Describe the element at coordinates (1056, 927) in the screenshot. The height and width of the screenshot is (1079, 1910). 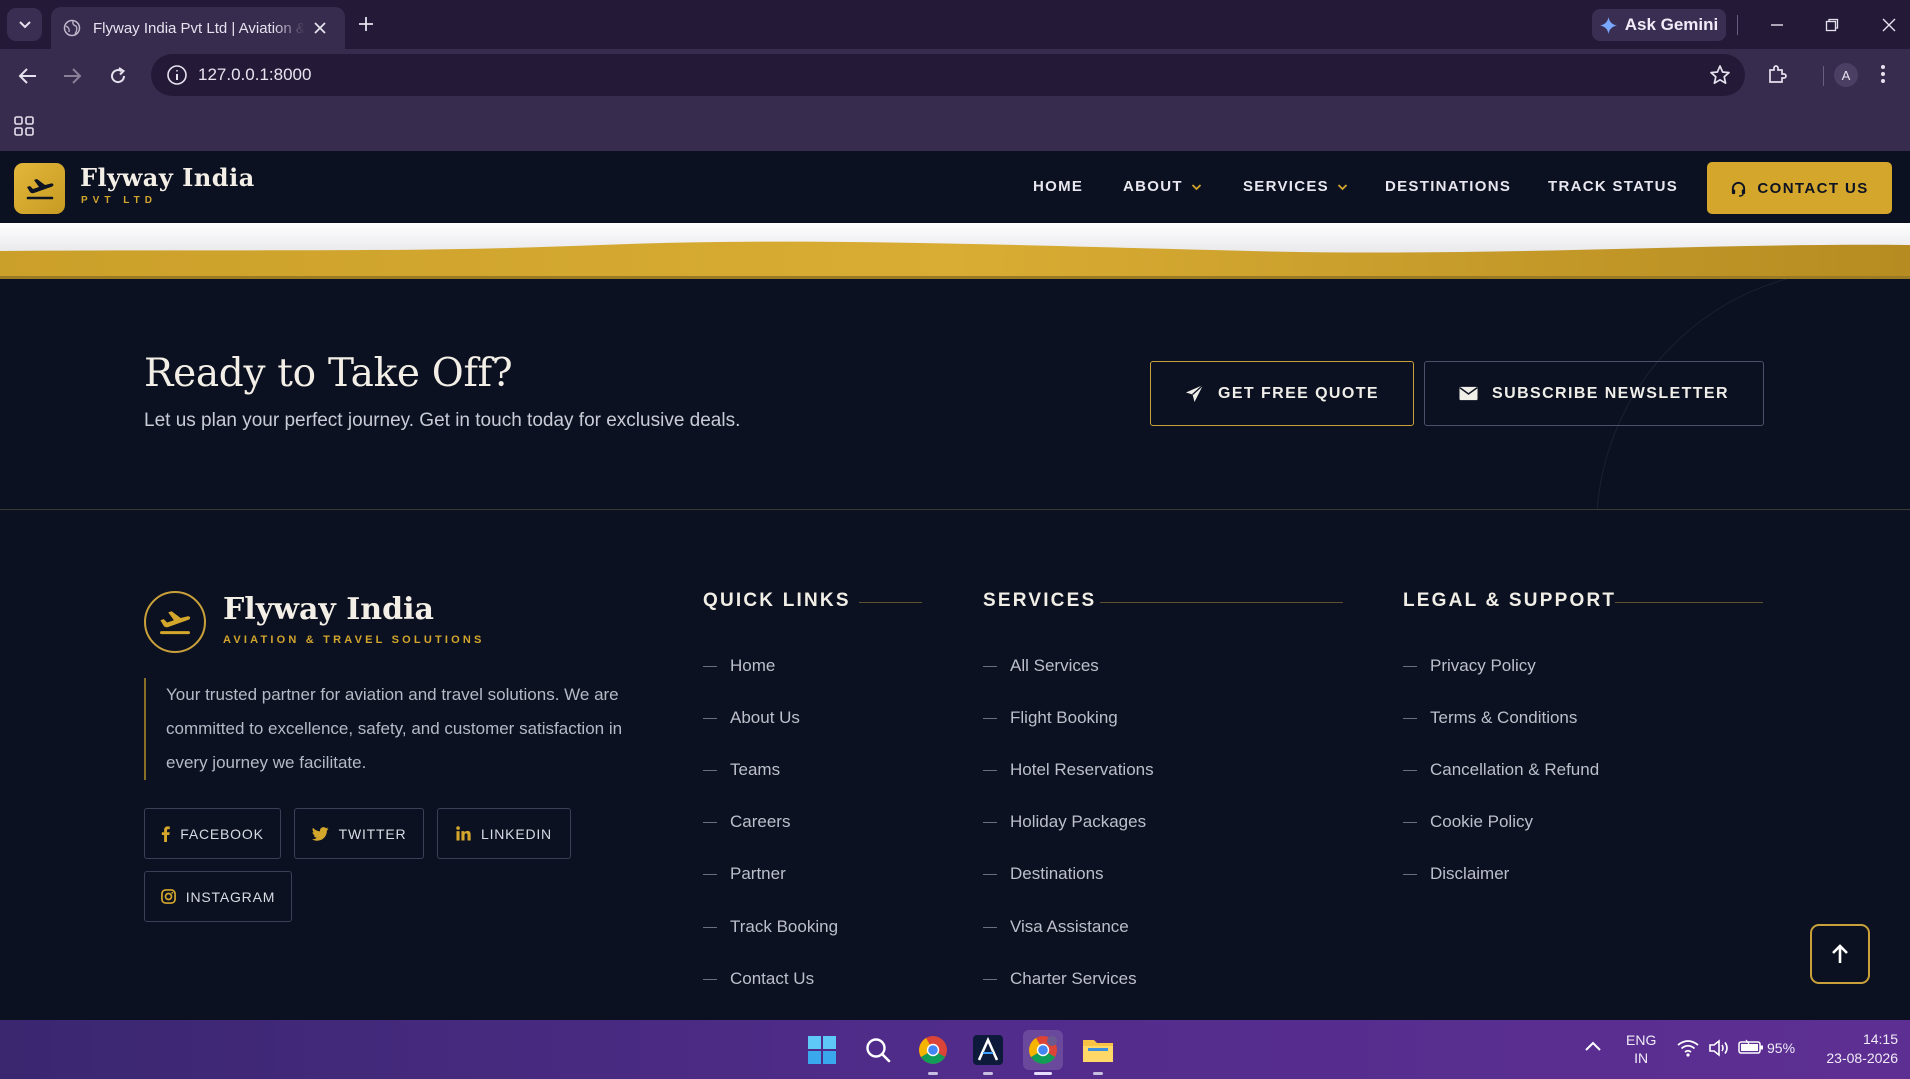
I see `footer-link-visa-assistance: Visa Assistance` at that location.